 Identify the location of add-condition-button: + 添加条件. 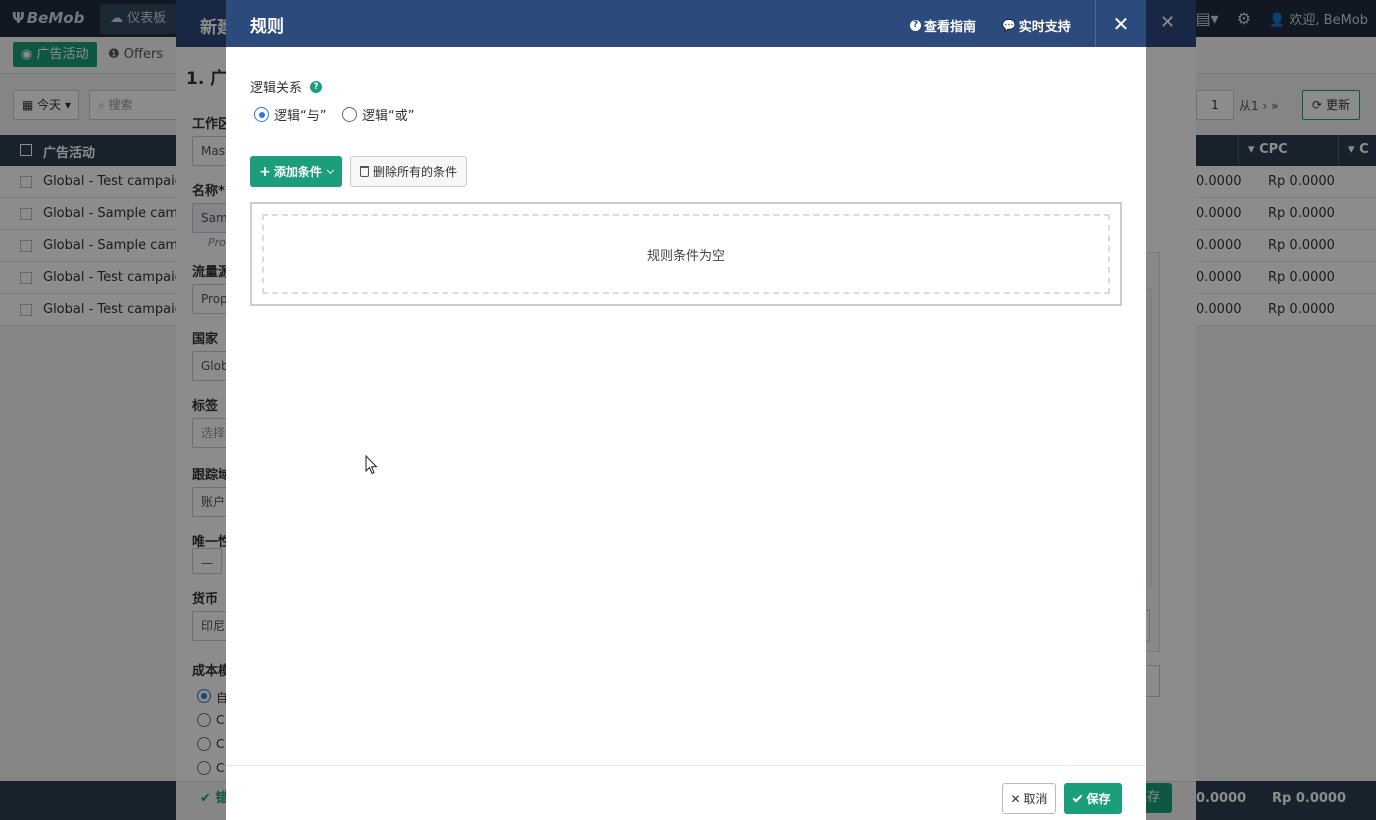
(296, 171).